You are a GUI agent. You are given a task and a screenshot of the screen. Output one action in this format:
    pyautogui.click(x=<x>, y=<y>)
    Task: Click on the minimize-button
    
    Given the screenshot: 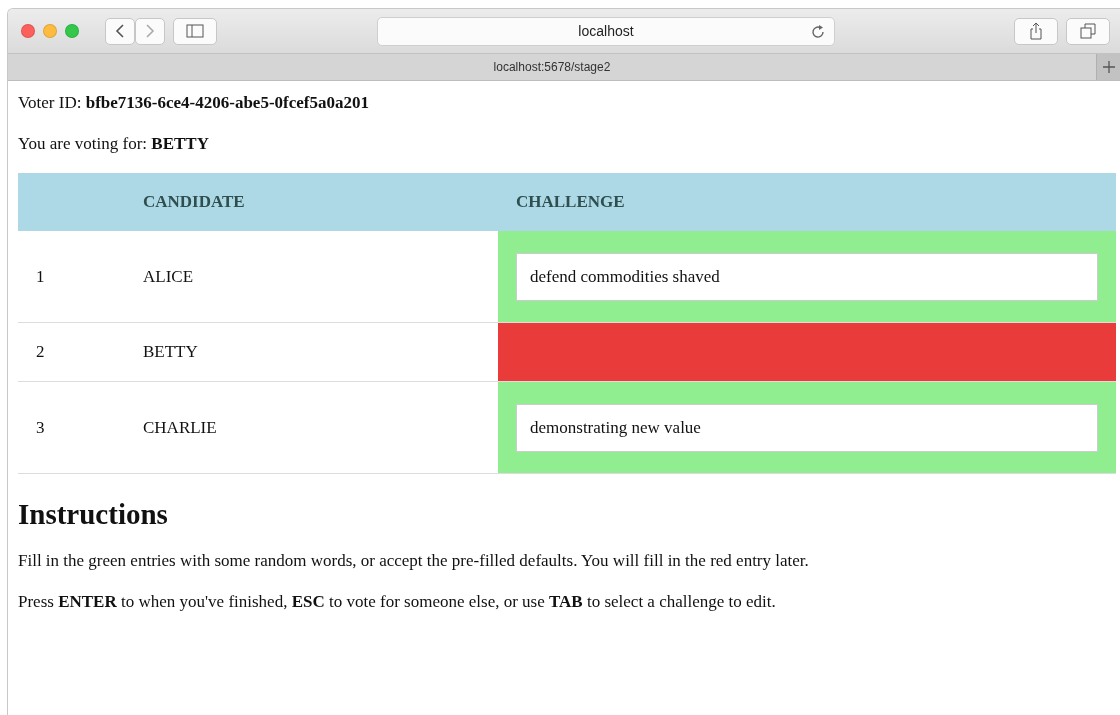 What is the action you would take?
    pyautogui.click(x=50, y=31)
    